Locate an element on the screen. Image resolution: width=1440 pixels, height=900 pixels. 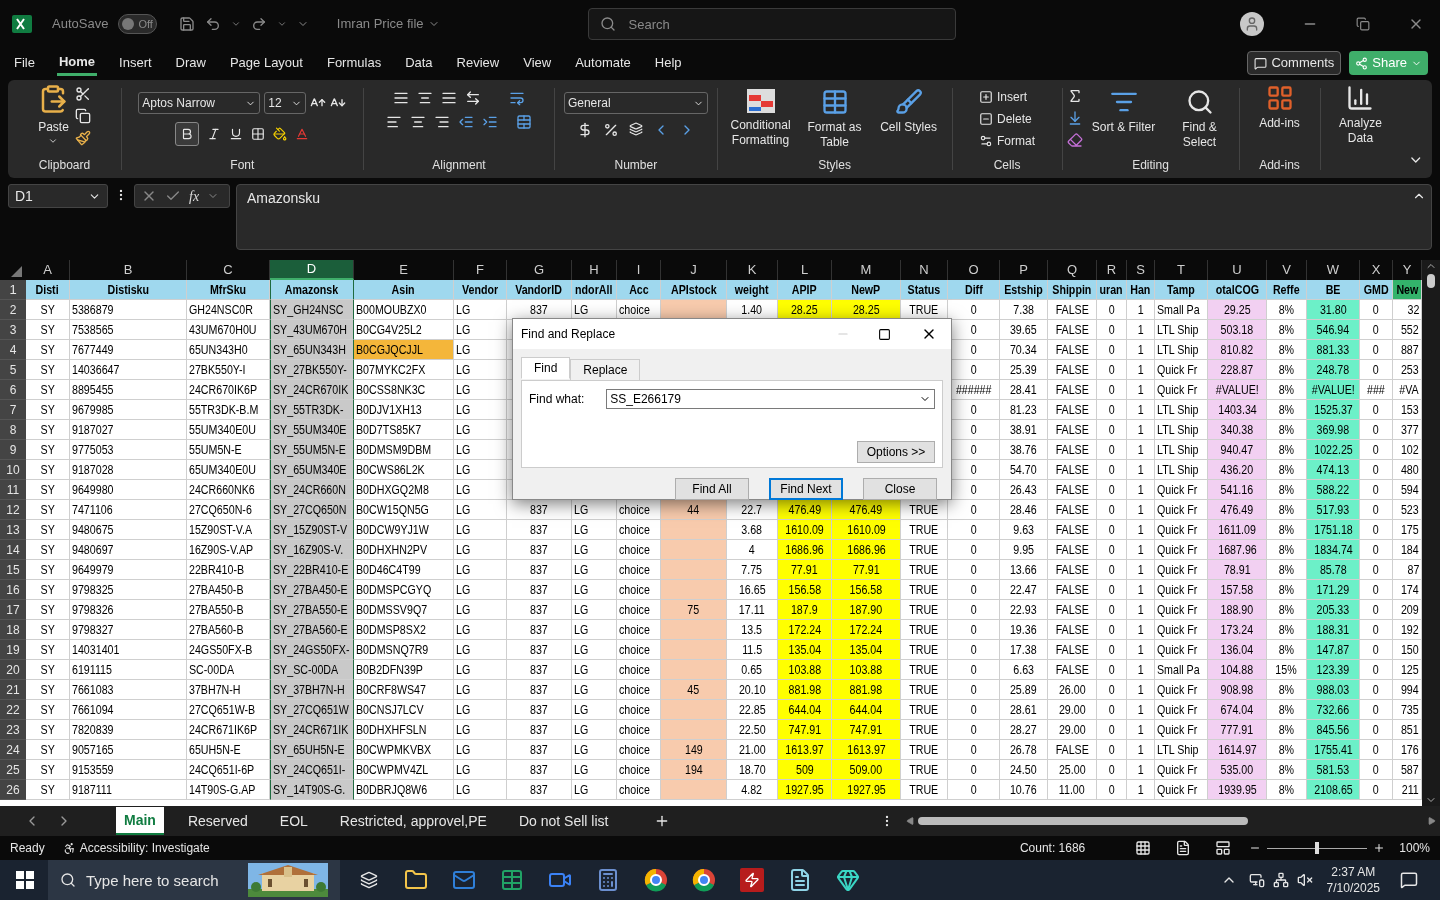
menu-tab: Automate is located at coordinates (603, 63).